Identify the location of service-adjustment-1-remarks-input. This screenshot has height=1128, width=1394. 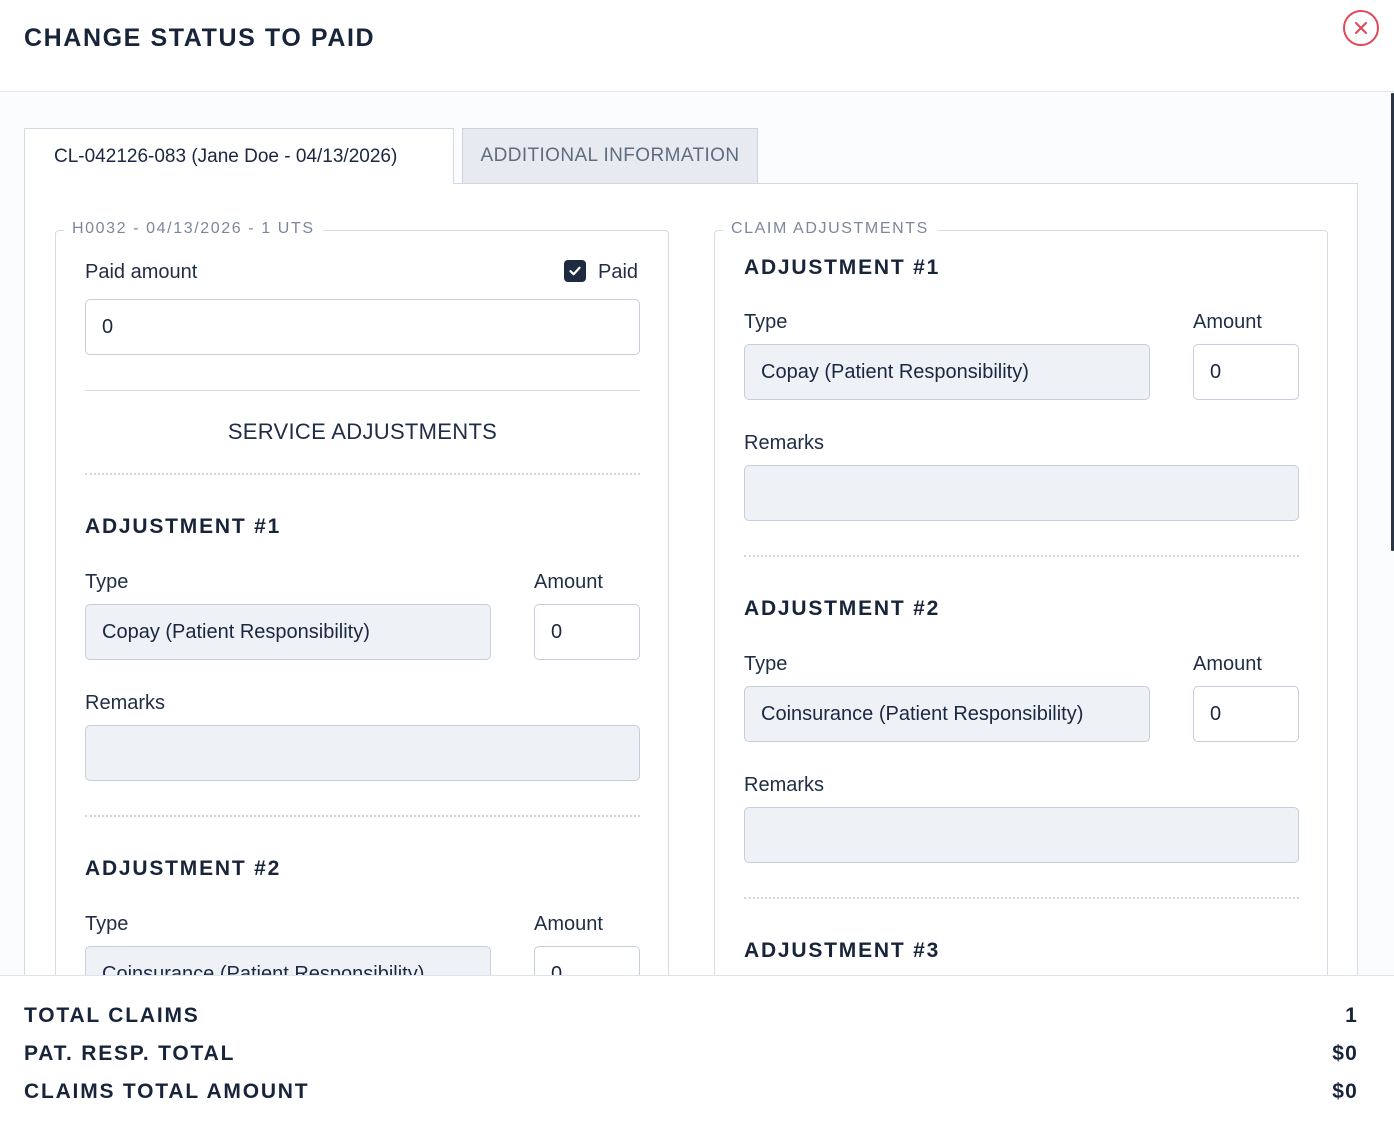
(362, 753).